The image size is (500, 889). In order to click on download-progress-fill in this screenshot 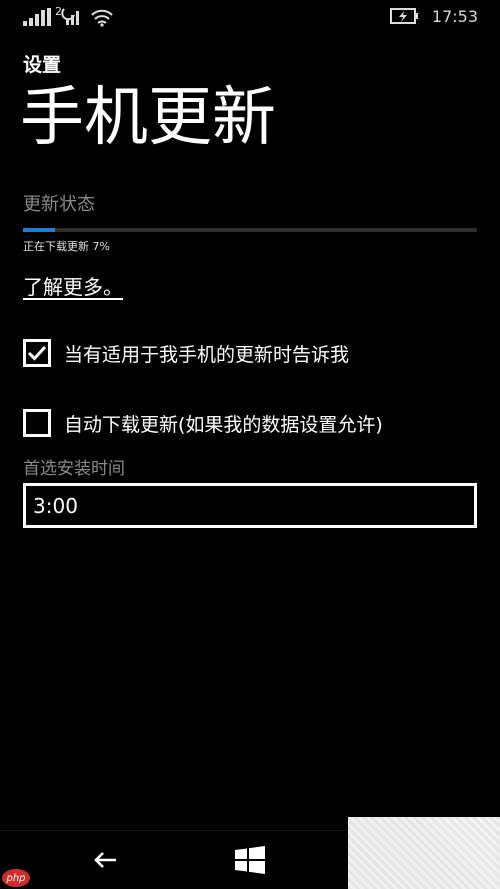, I will do `click(39, 230)`.